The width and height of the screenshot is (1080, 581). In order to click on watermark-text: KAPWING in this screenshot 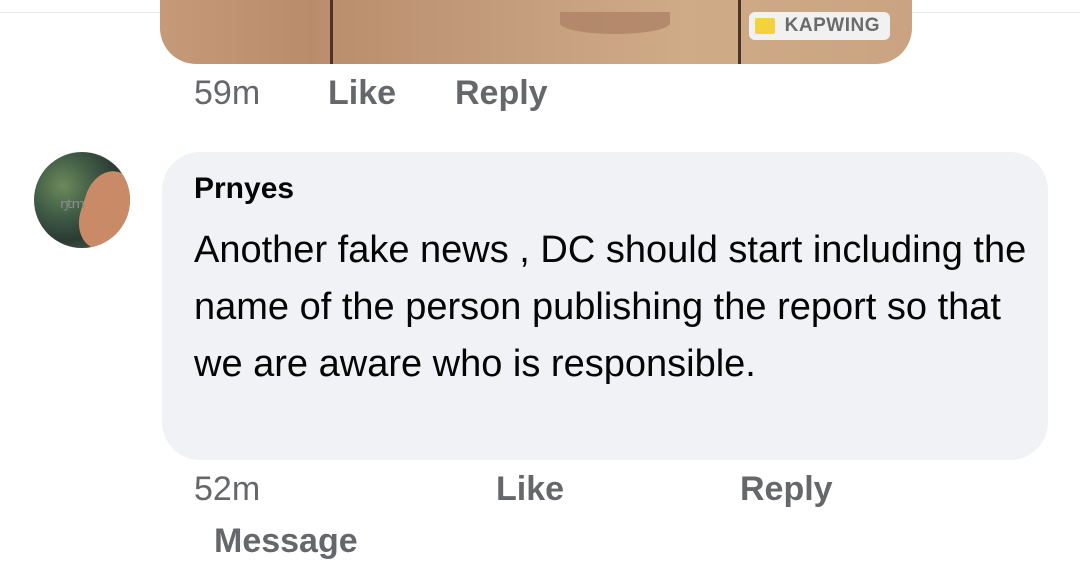, I will do `click(832, 25)`.